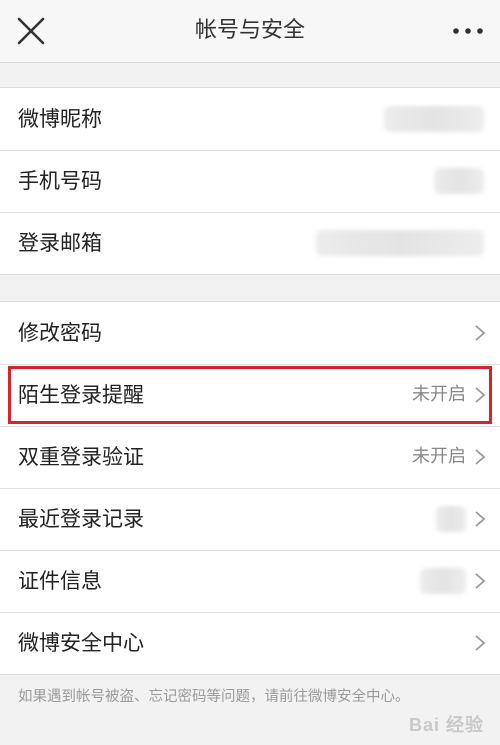 The width and height of the screenshot is (500, 745). What do you see at coordinates (250, 581) in the screenshot?
I see `row-id-info: 证件信息` at bounding box center [250, 581].